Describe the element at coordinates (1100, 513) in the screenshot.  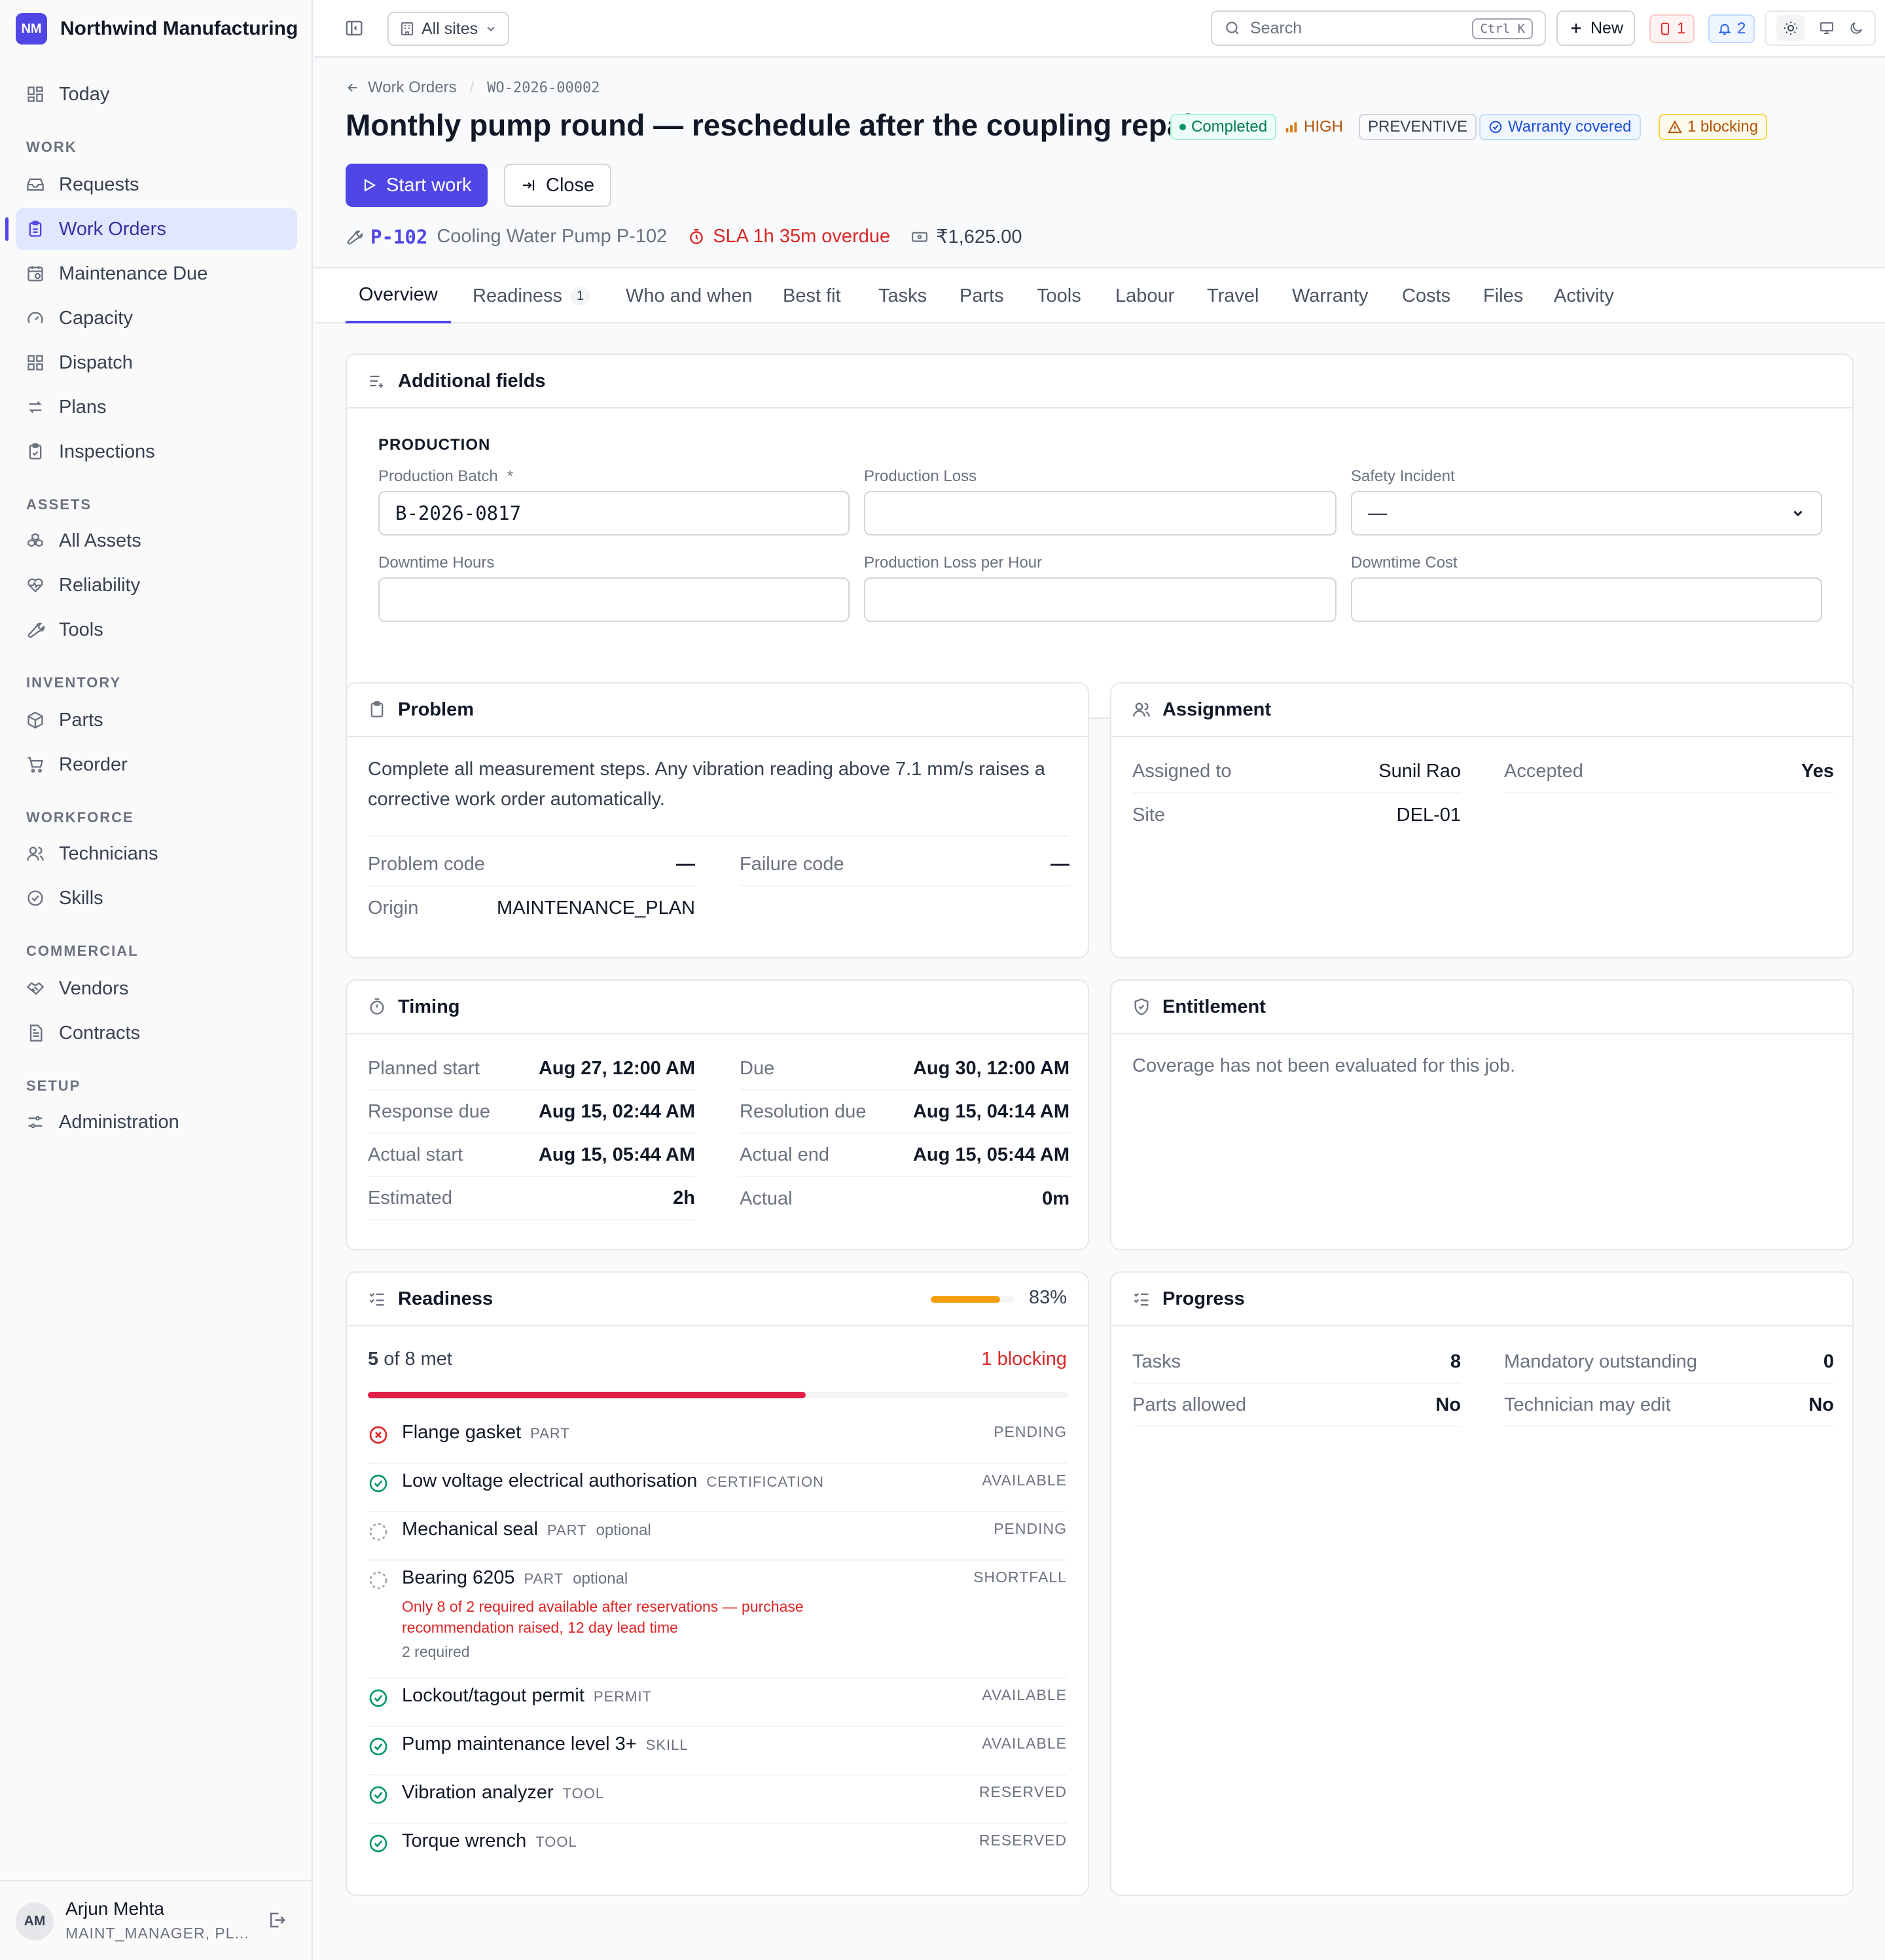
I see `production-loss-input` at that location.